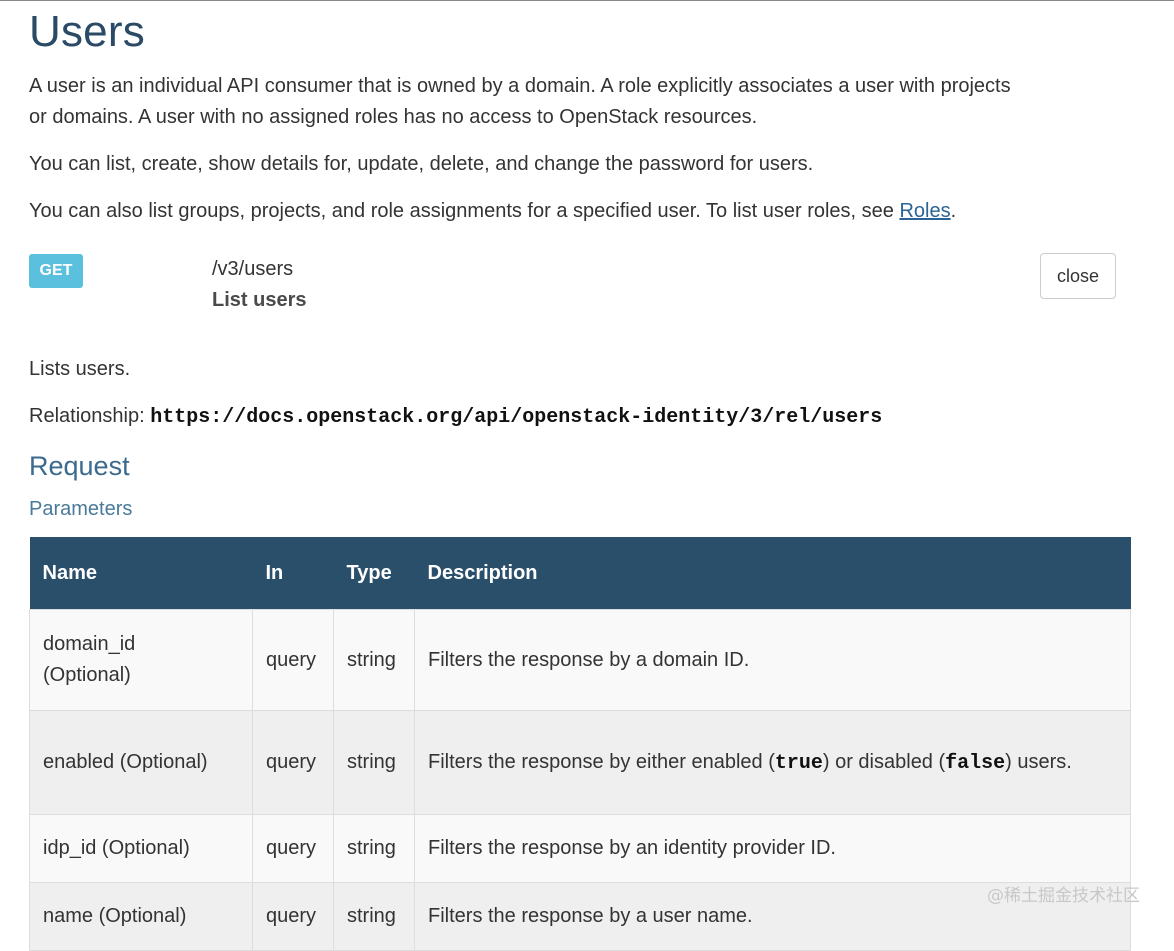 The image size is (1174, 951). What do you see at coordinates (89, 644) in the screenshot?
I see `param-name-text: domain_id` at bounding box center [89, 644].